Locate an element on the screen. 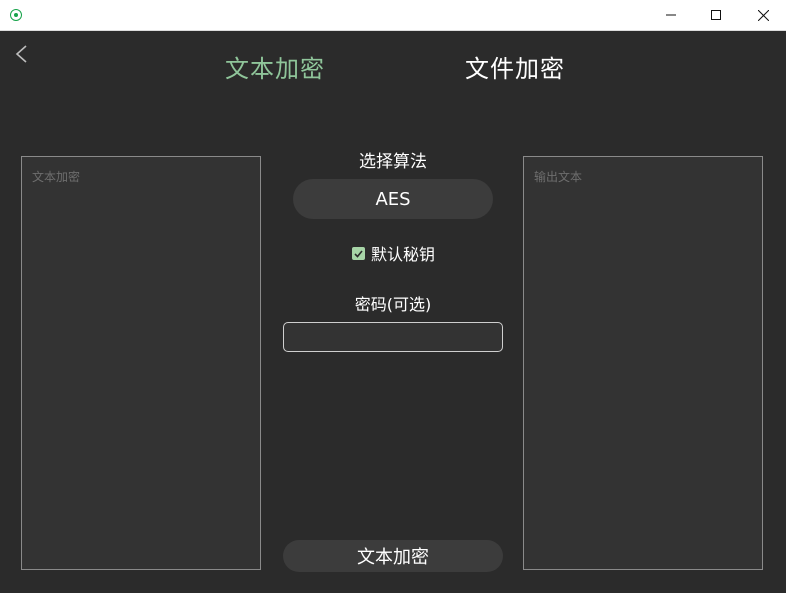 Image resolution: width=786 pixels, height=593 pixels. minimize-button is located at coordinates (671, 15).